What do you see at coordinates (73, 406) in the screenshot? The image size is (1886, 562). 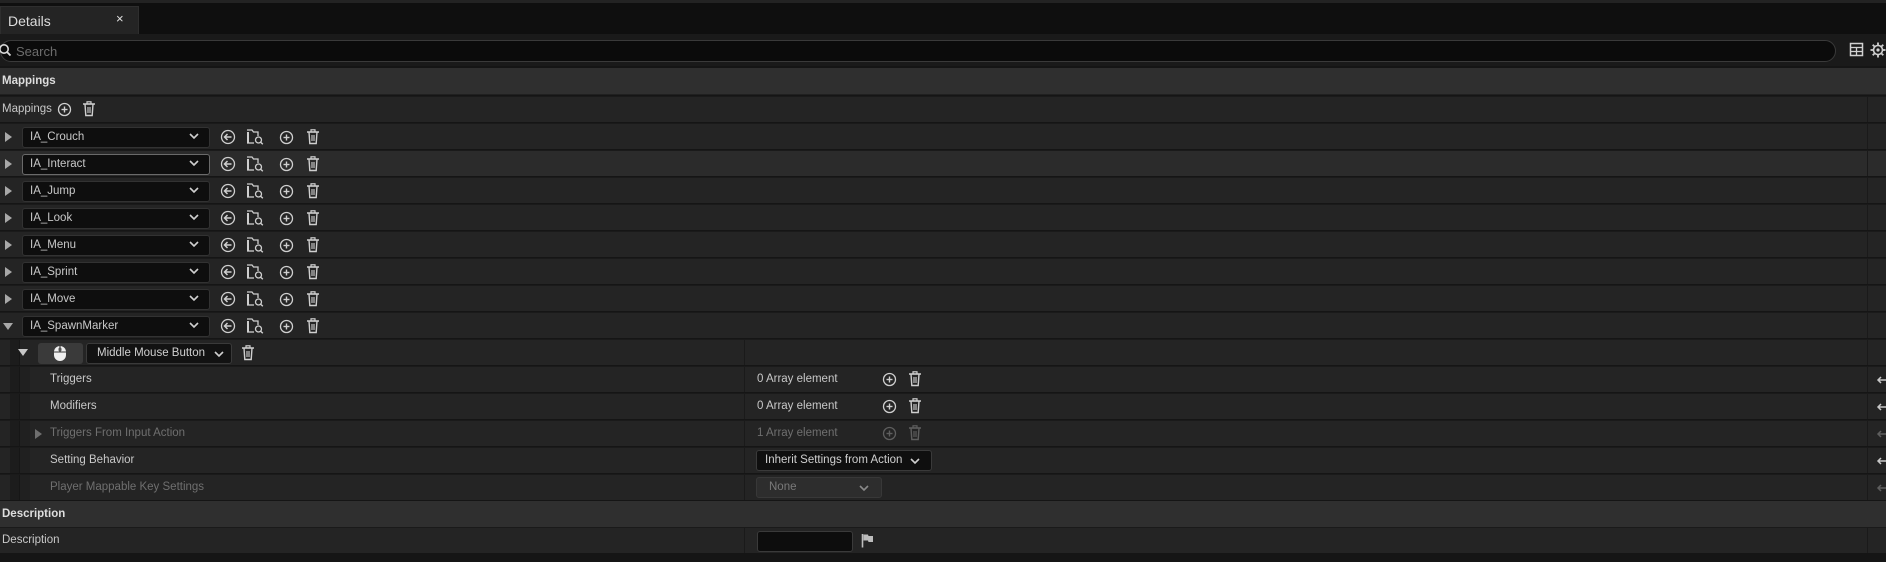 I see `property-label: Modifiers` at bounding box center [73, 406].